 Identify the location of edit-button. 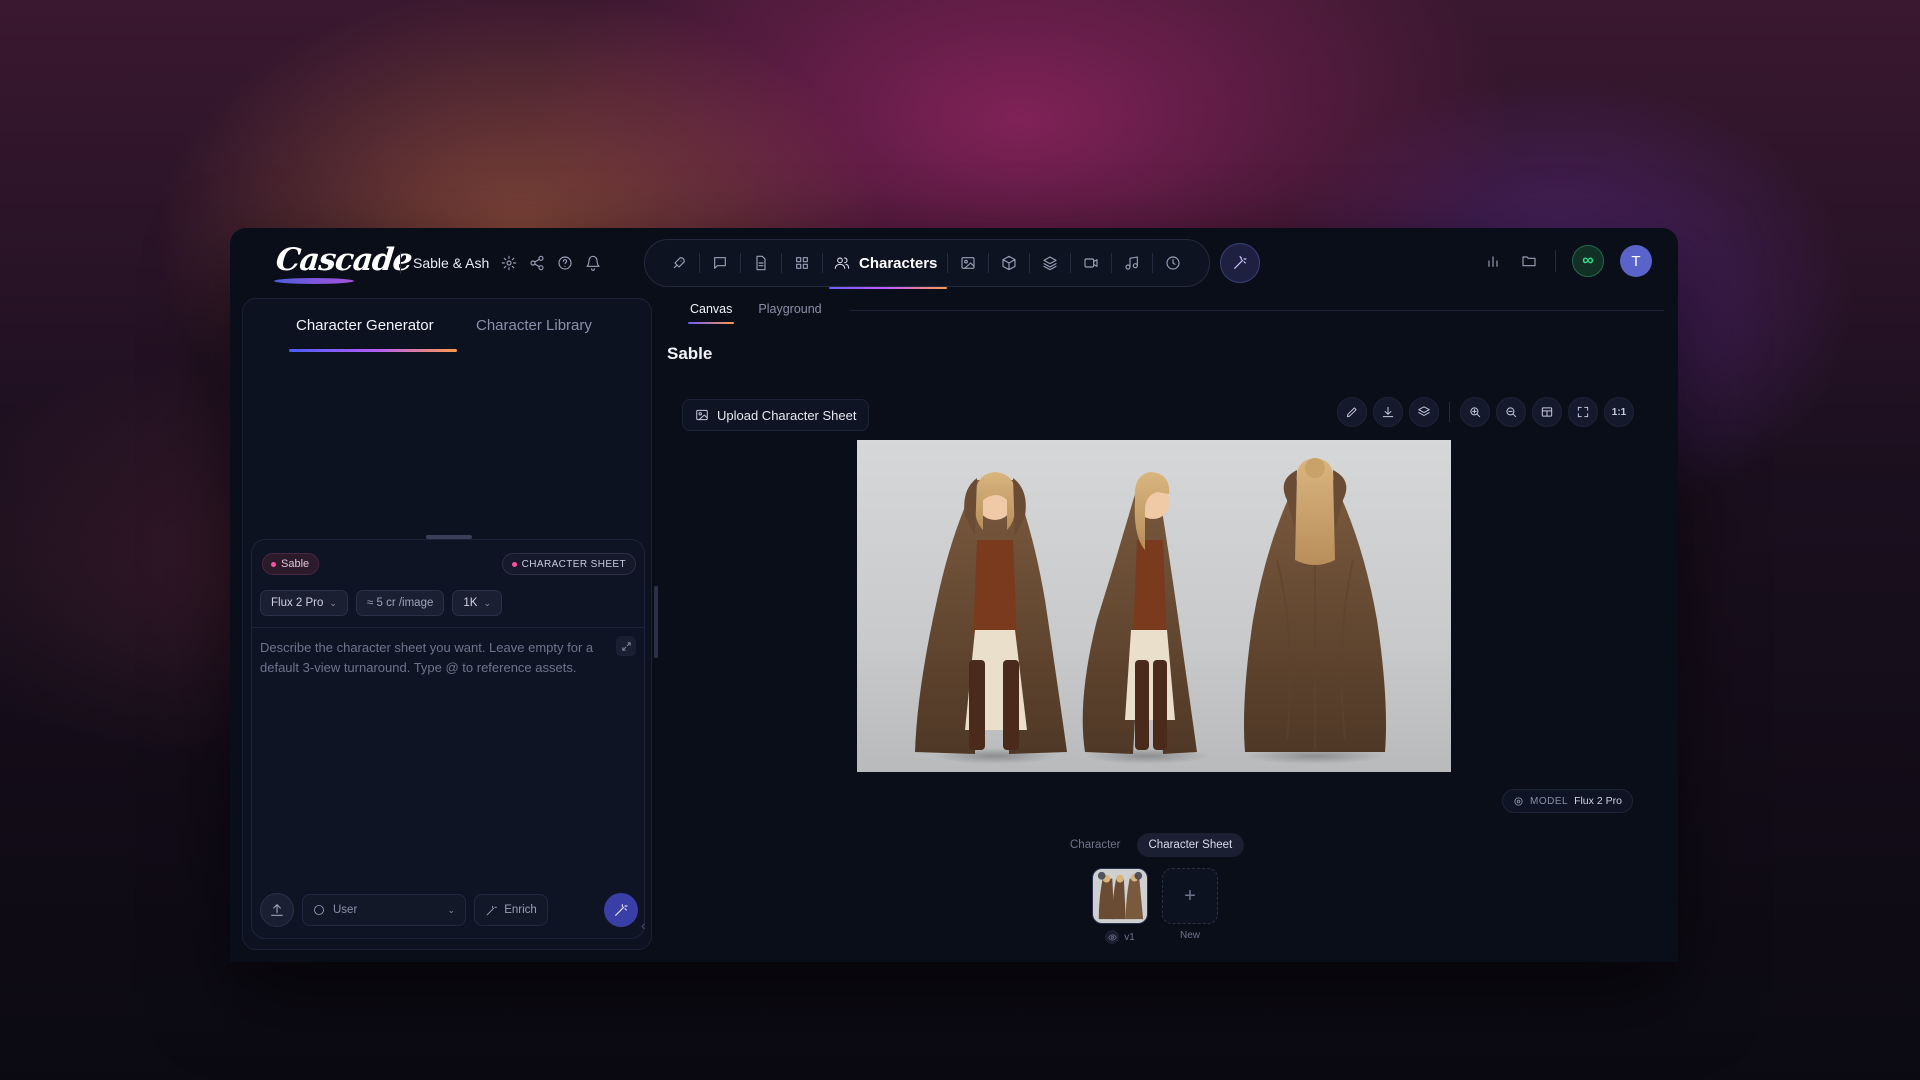
(1352, 412).